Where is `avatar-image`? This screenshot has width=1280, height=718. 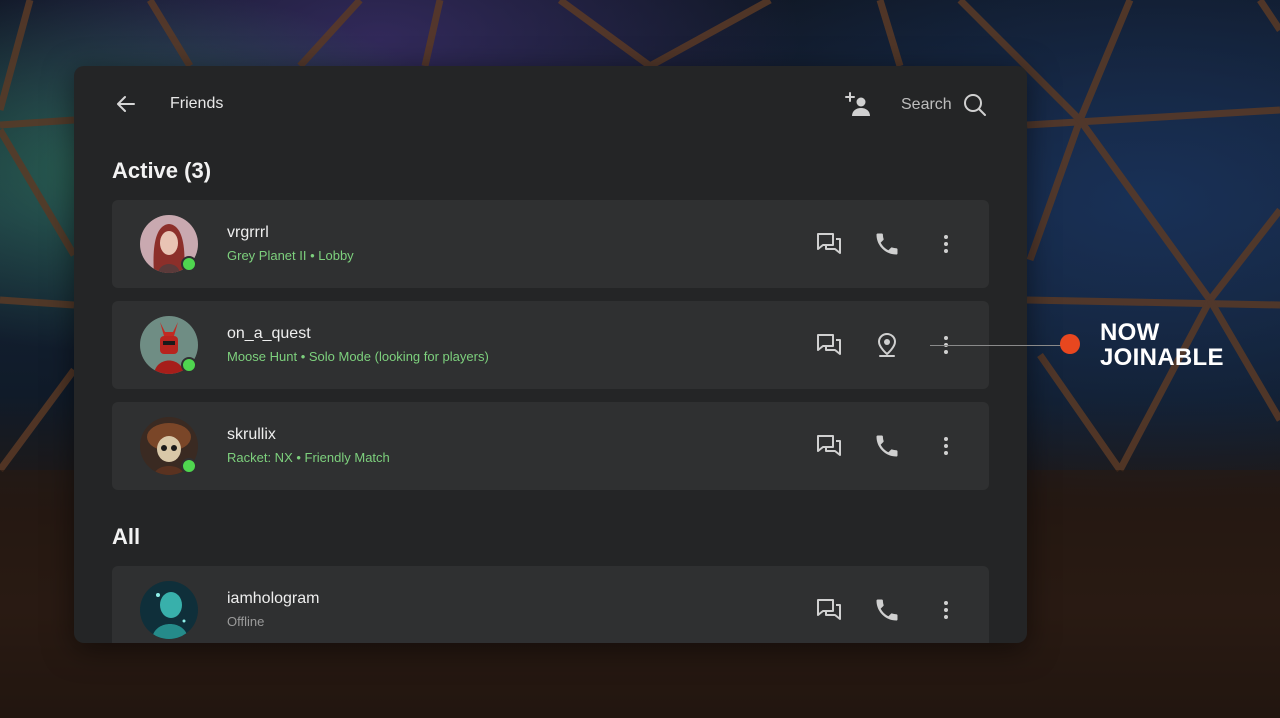
avatar-image is located at coordinates (169, 610).